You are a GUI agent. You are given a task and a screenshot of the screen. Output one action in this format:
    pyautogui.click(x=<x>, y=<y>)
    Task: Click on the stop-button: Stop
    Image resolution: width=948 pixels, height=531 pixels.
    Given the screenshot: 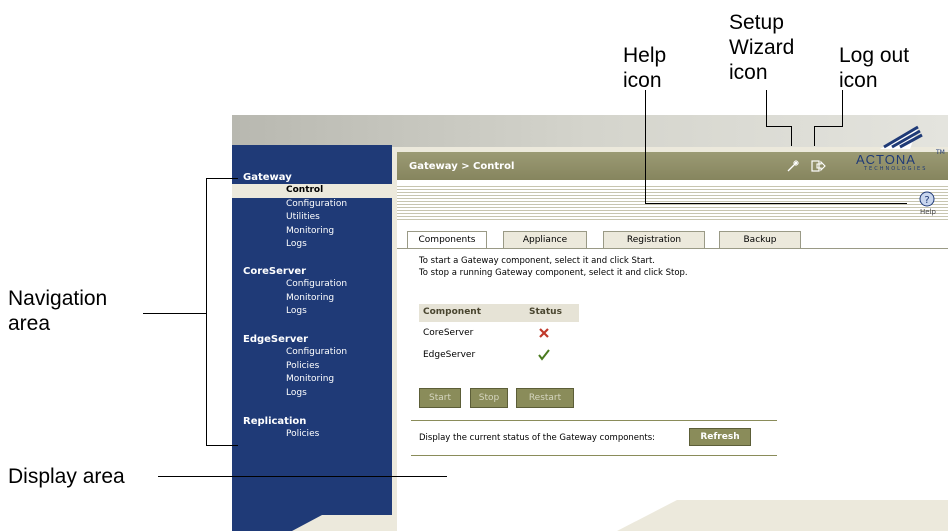 What is the action you would take?
    pyautogui.click(x=489, y=398)
    